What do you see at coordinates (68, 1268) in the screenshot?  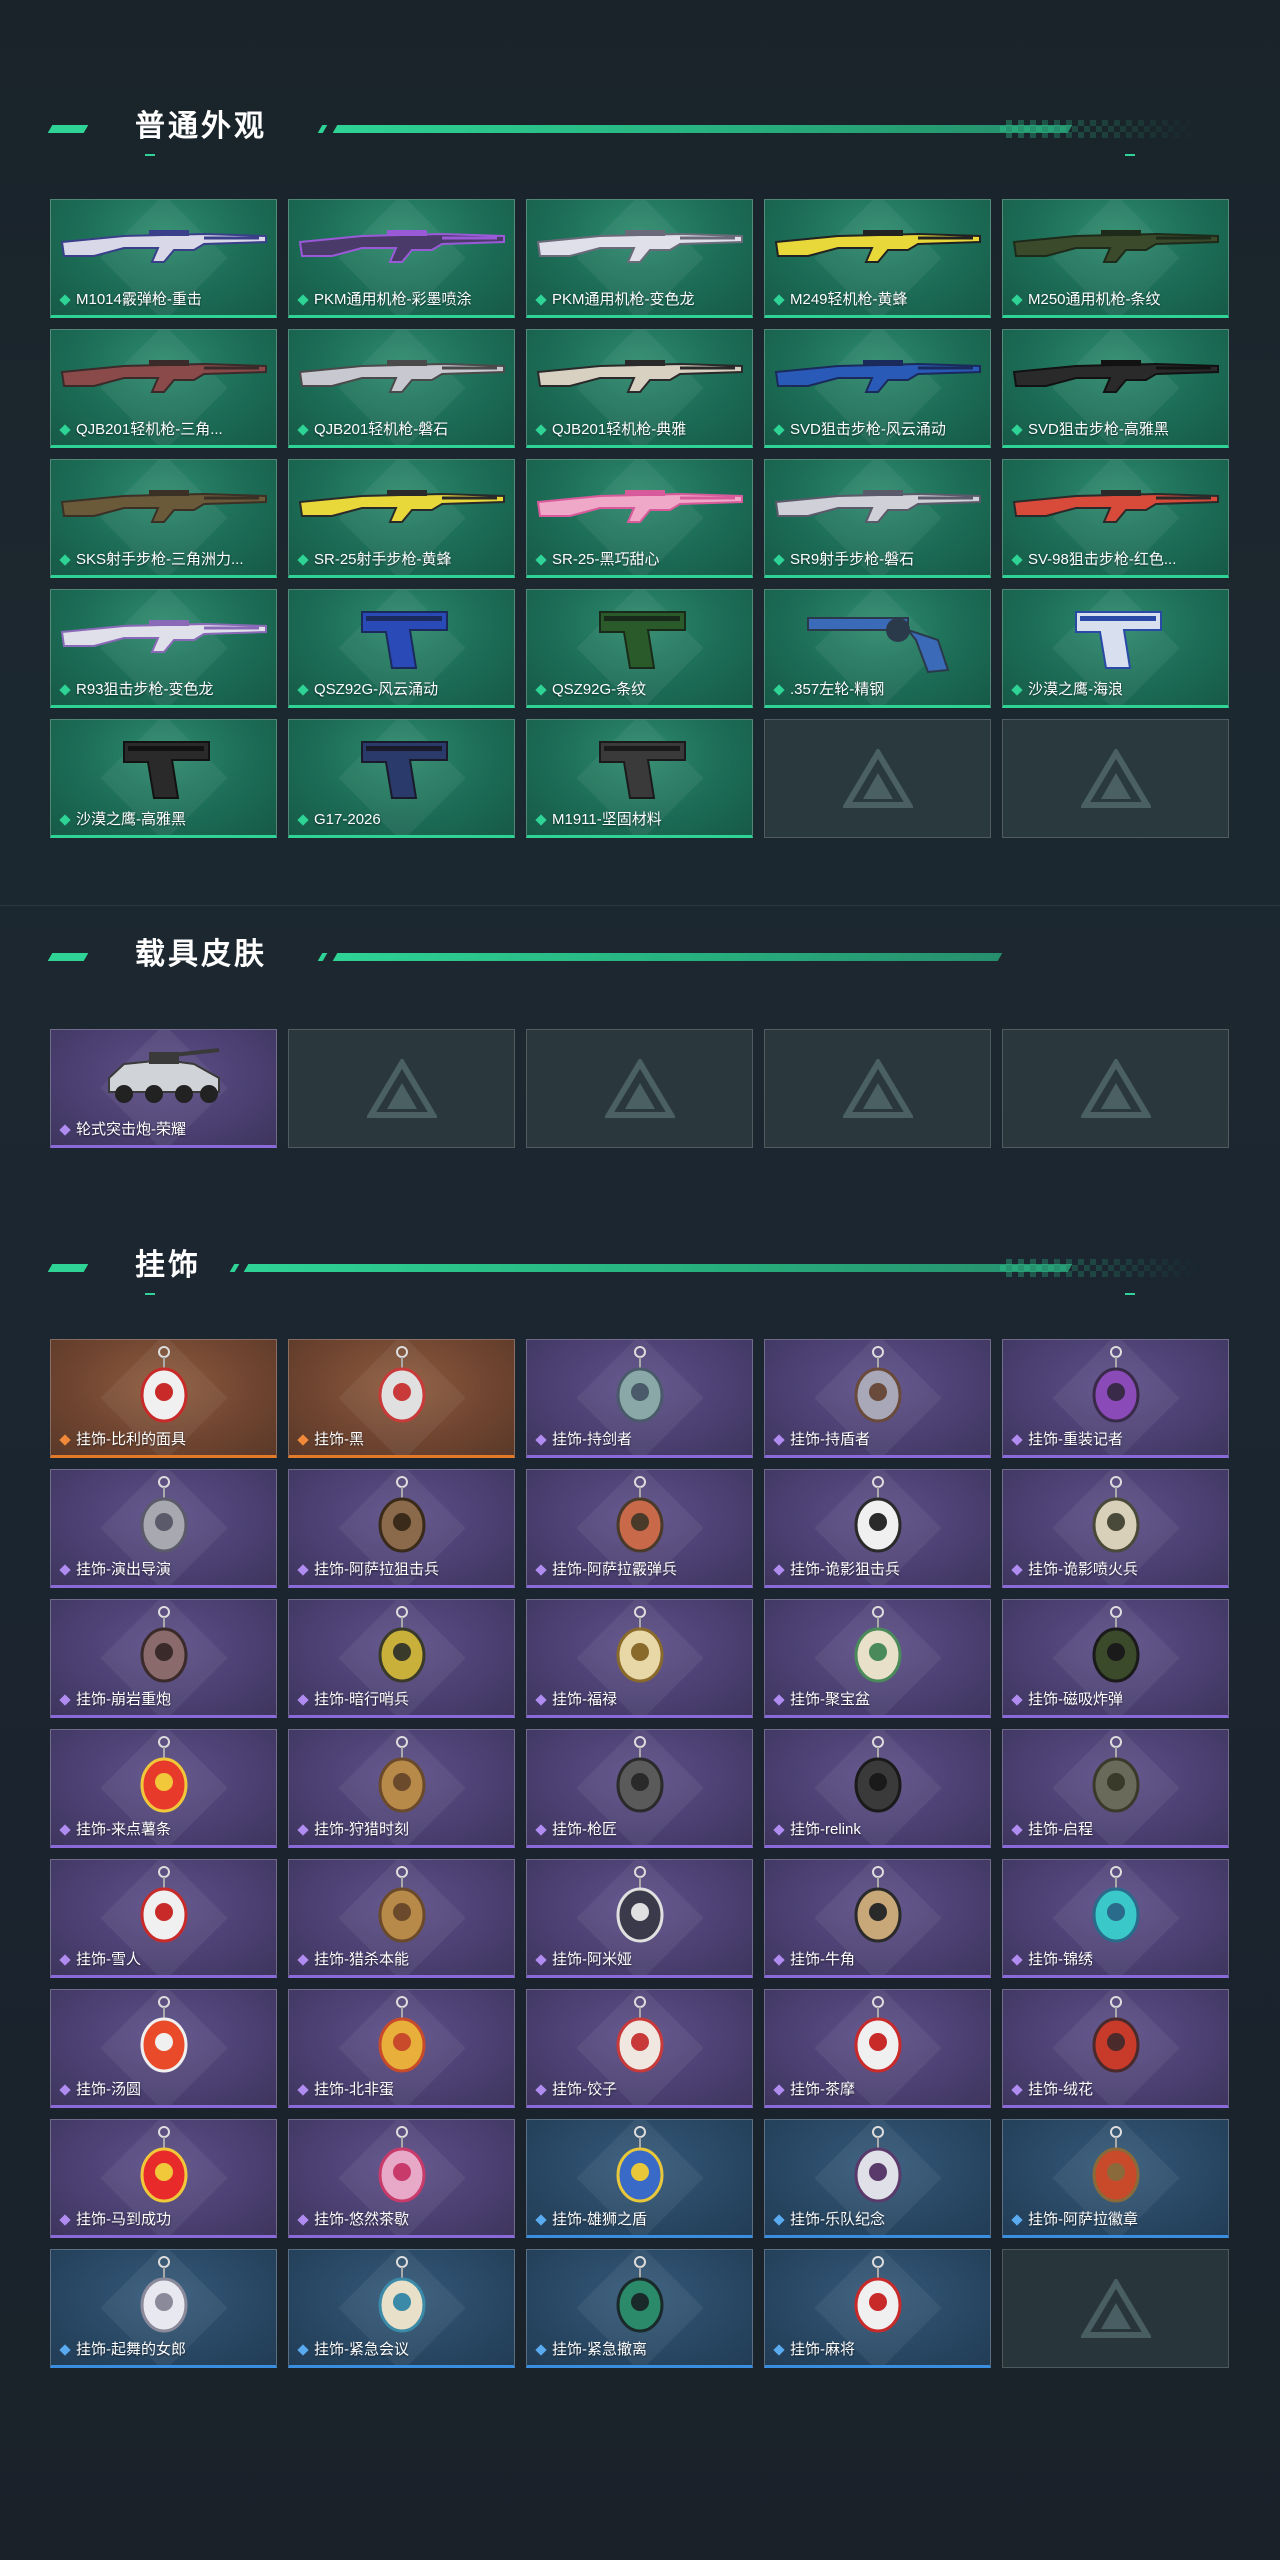 I see `header-accent` at bounding box center [68, 1268].